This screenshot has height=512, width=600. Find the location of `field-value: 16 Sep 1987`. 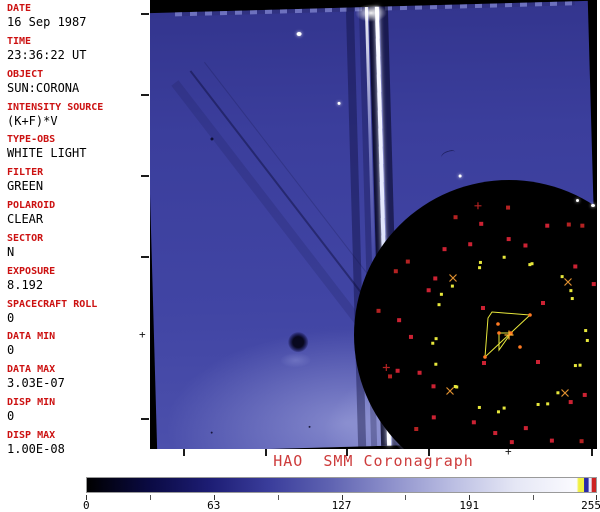

field-value: 16 Sep 1987 is located at coordinates (47, 22).